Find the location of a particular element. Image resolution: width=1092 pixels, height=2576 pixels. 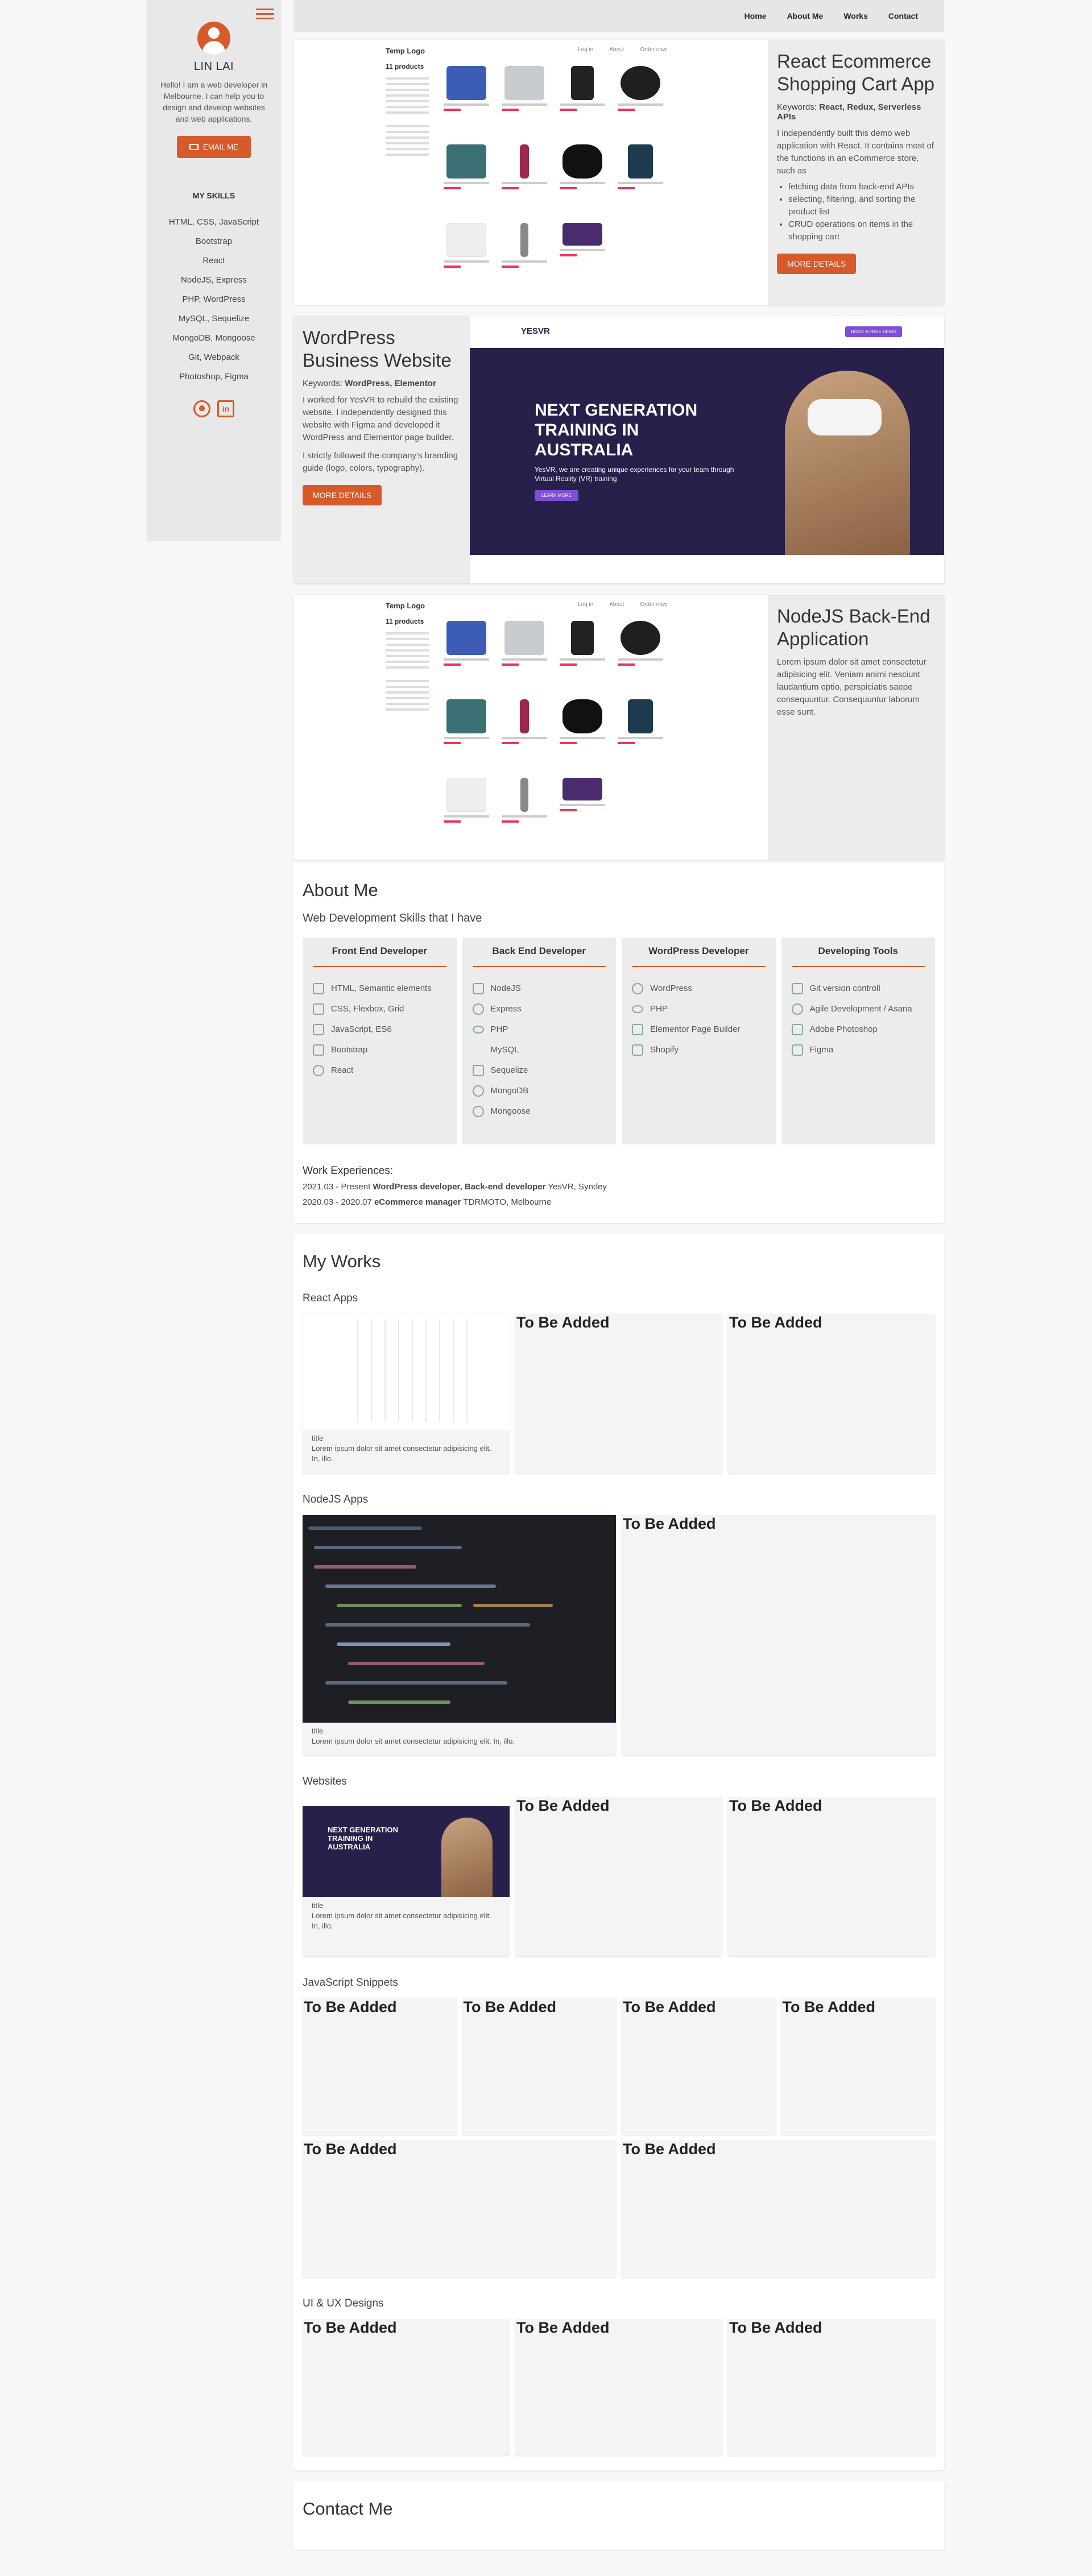

github-icon is located at coordinates (201, 409).